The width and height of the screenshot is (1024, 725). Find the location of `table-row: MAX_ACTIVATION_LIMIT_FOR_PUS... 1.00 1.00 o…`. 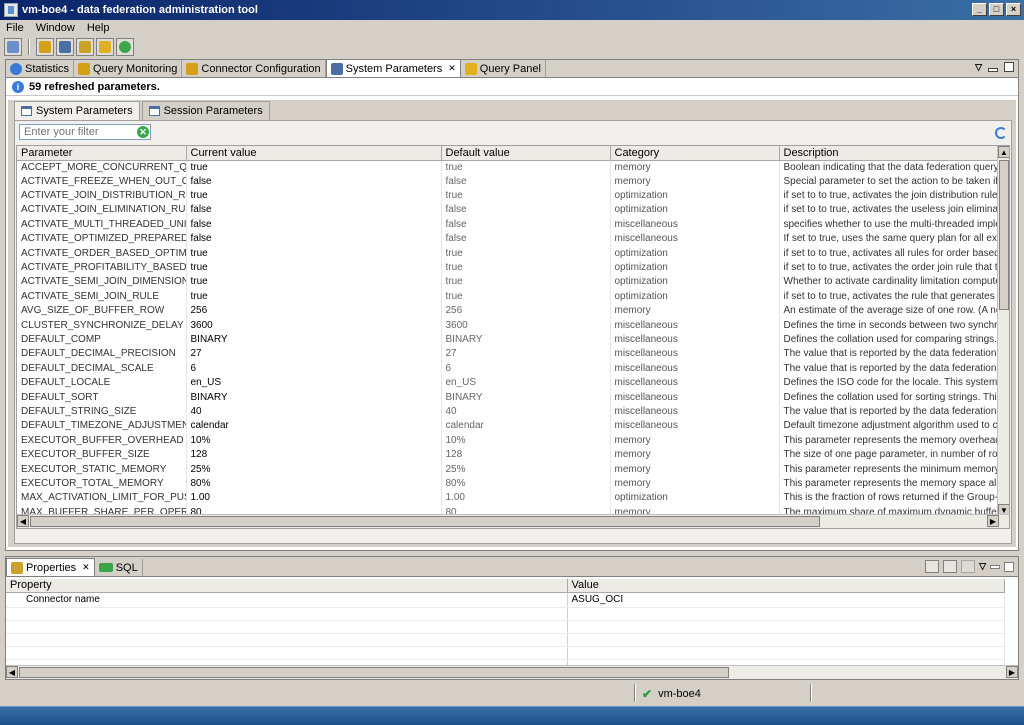

table-row: MAX_ACTIVATION_LIMIT_FOR_PUS... 1.00 1.00 o… is located at coordinates (508, 498).